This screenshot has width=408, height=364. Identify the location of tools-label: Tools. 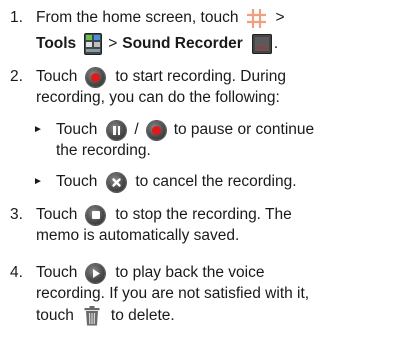
(56, 43).